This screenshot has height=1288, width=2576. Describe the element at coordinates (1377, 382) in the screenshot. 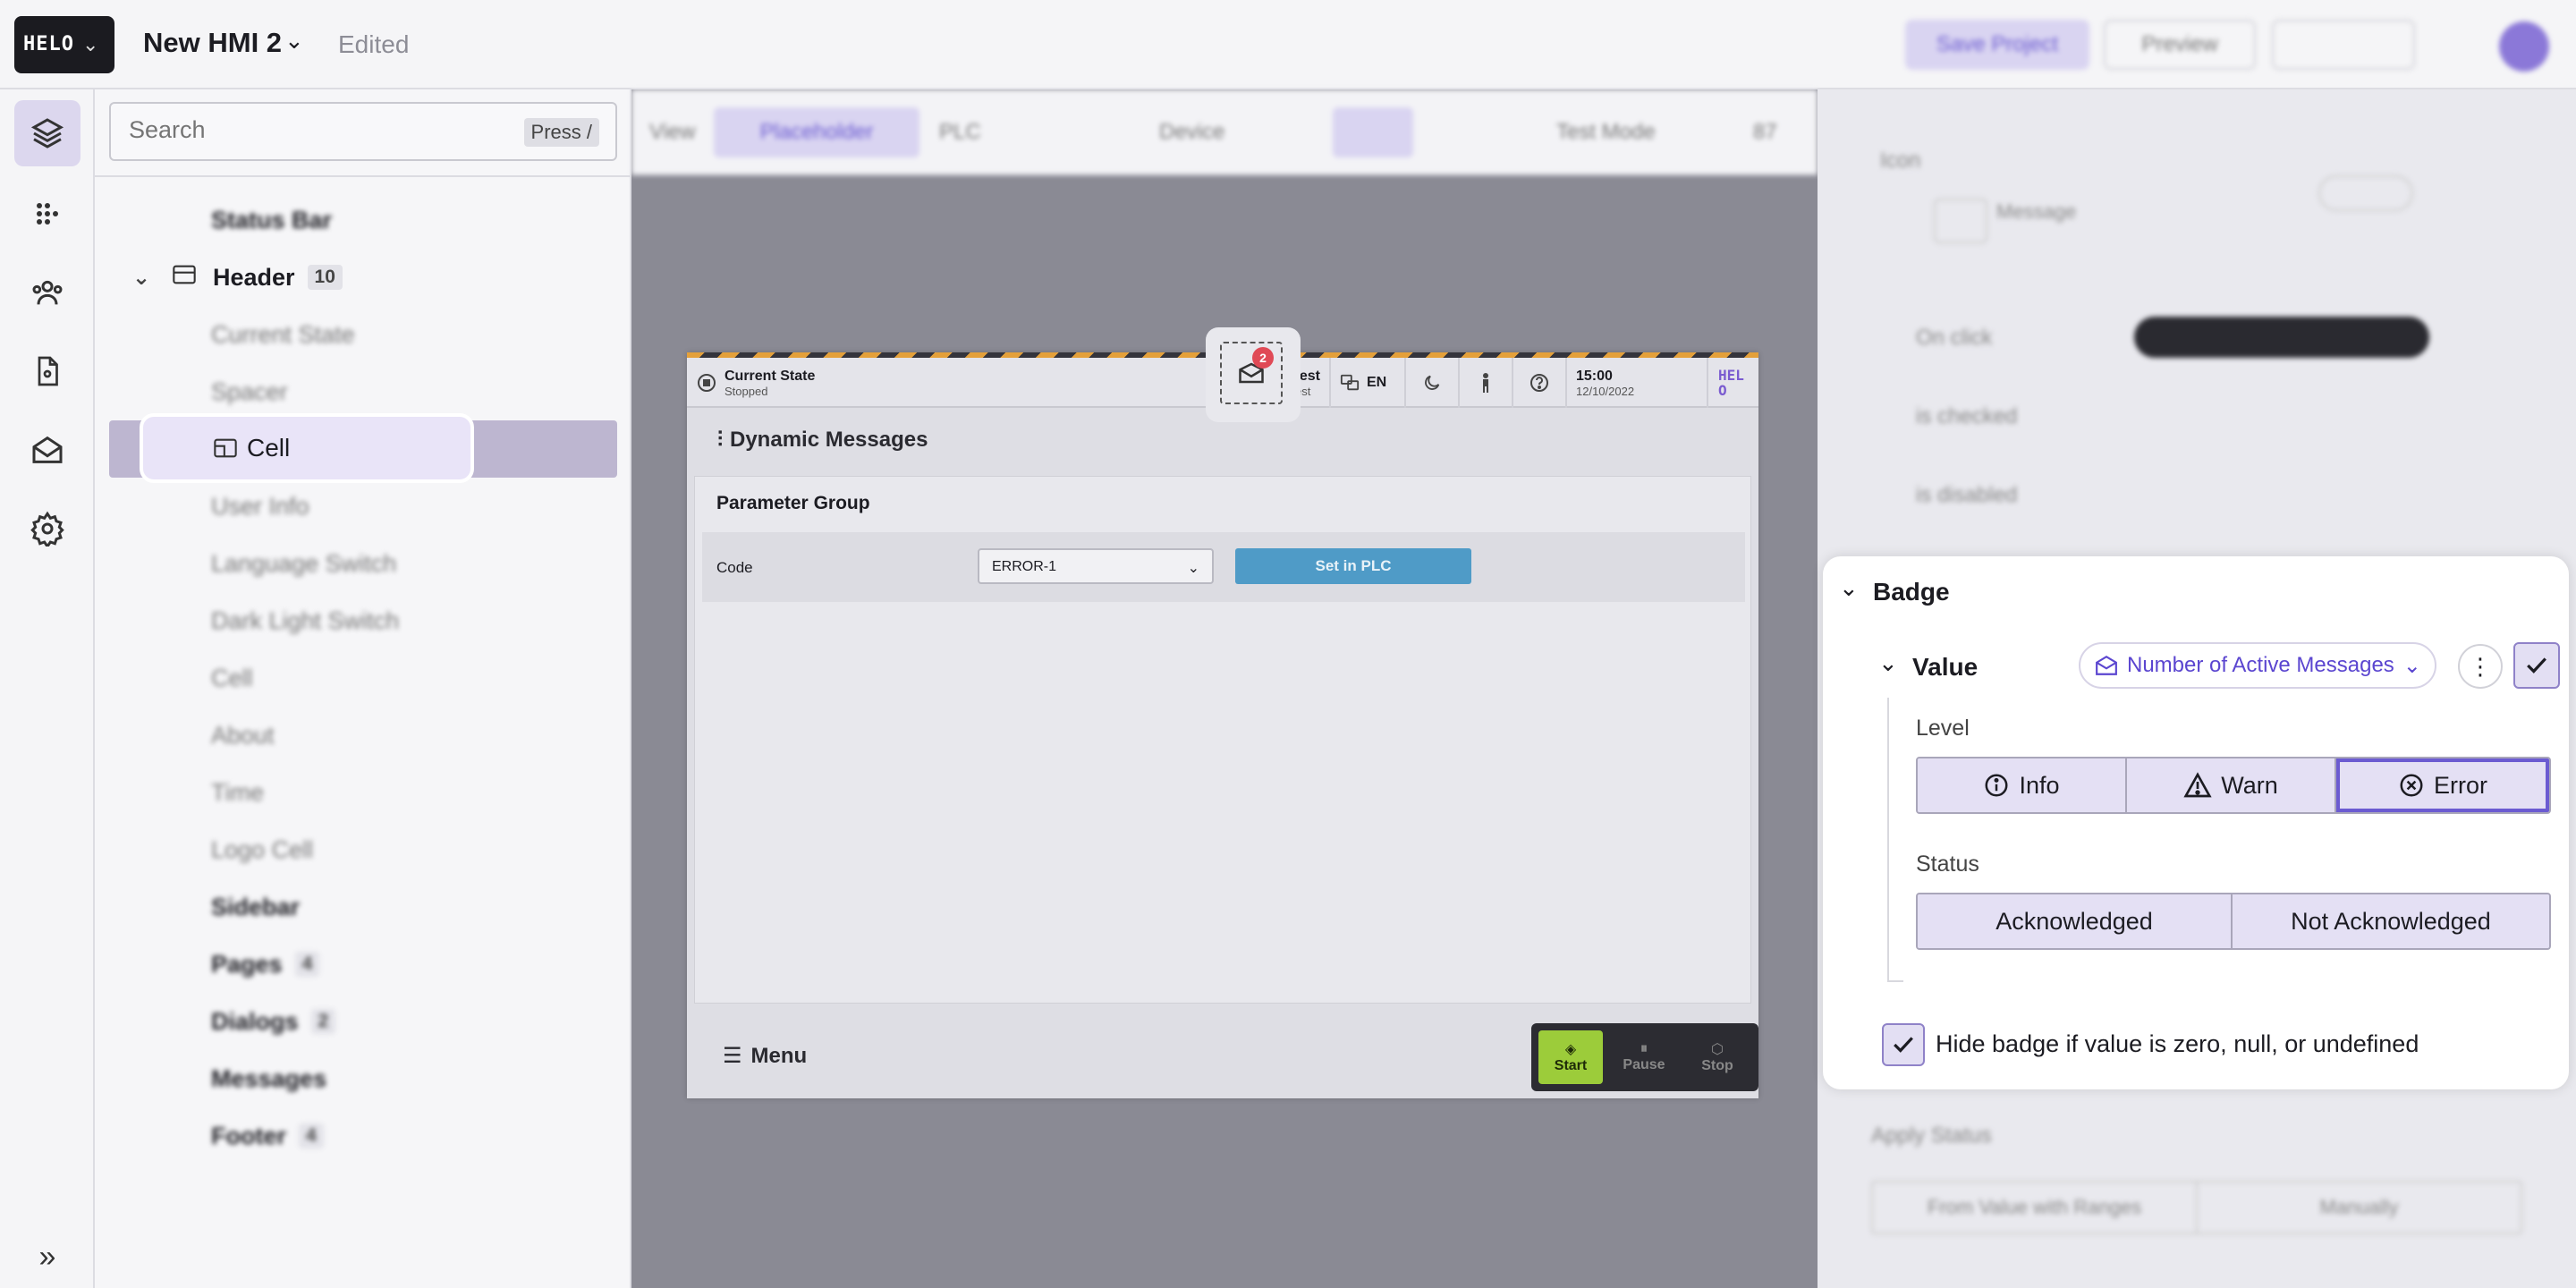

I see `language-label: EN` at that location.